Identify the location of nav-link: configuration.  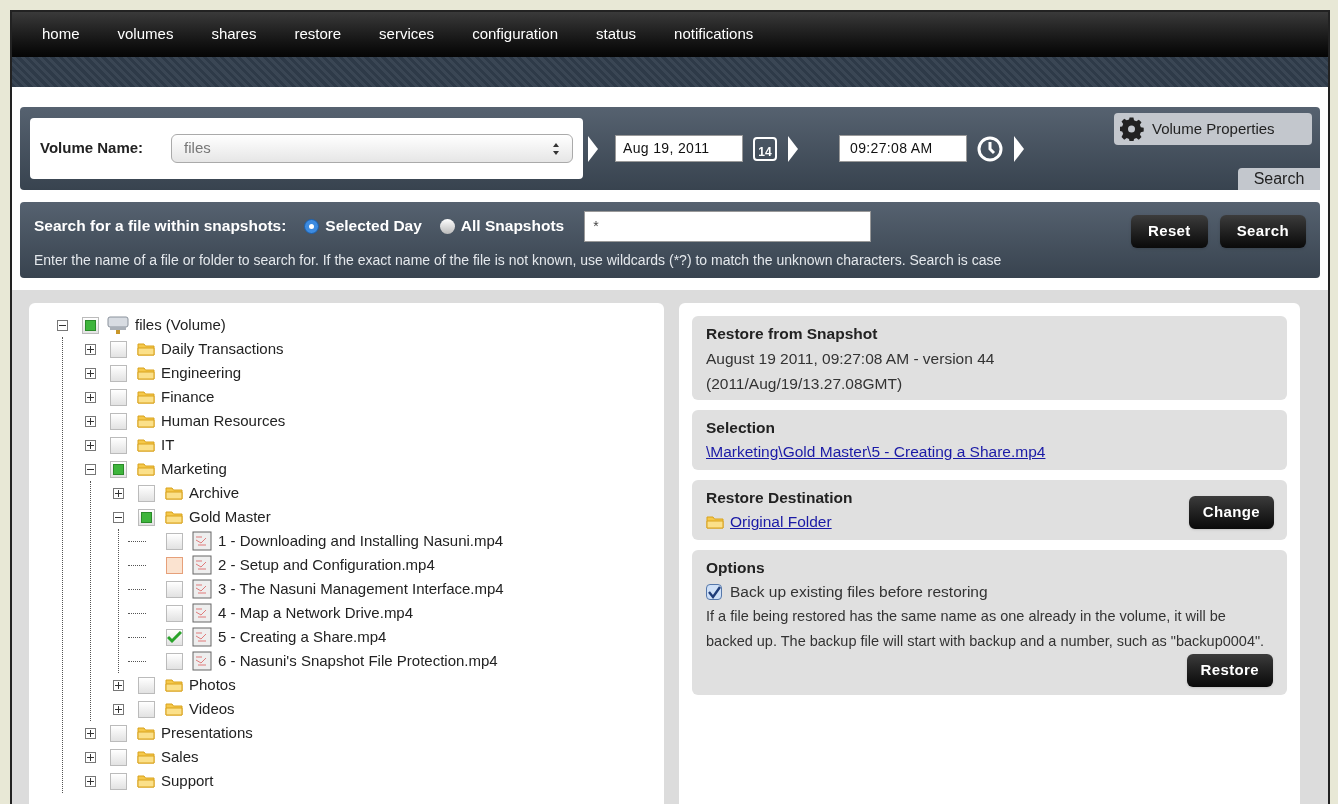
(515, 34).